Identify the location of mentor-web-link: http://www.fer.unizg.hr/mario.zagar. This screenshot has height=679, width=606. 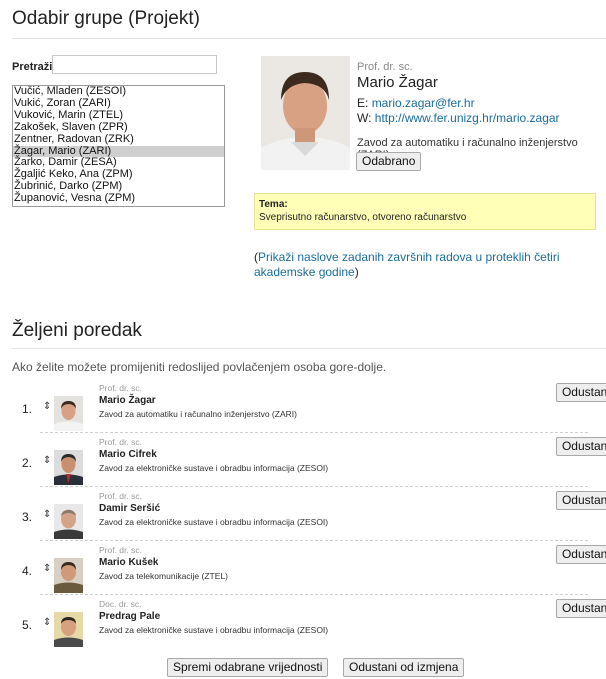
(467, 118).